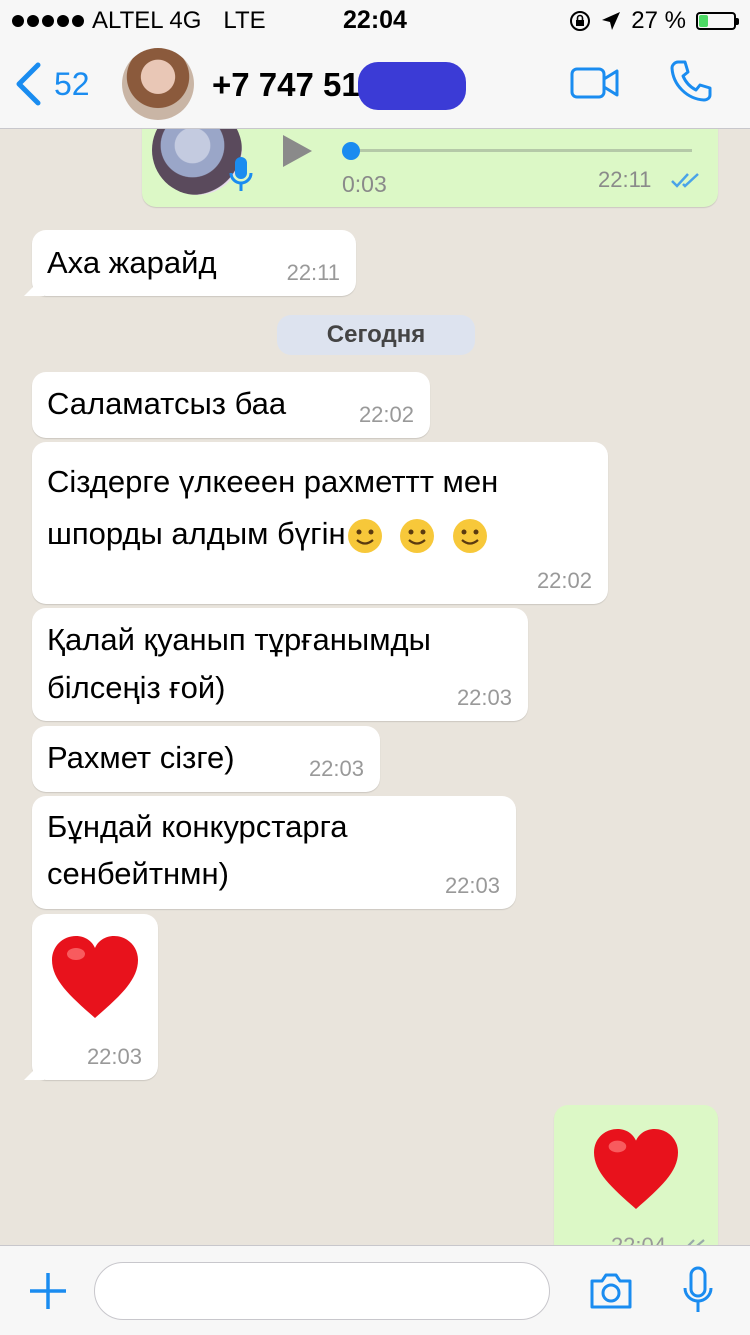  What do you see at coordinates (522, 150) in the screenshot?
I see `voice-progress-track` at bounding box center [522, 150].